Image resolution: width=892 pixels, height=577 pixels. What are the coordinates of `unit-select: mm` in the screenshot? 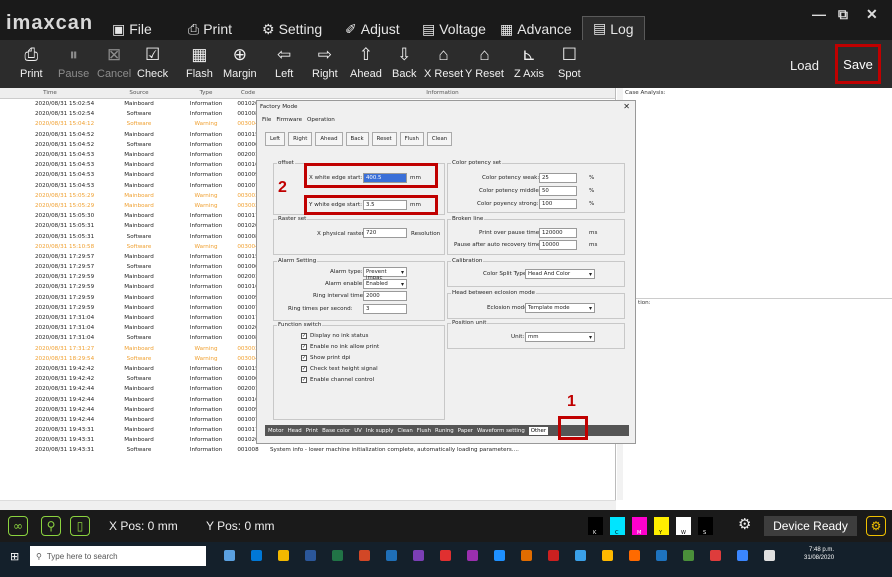 It's located at (560, 337).